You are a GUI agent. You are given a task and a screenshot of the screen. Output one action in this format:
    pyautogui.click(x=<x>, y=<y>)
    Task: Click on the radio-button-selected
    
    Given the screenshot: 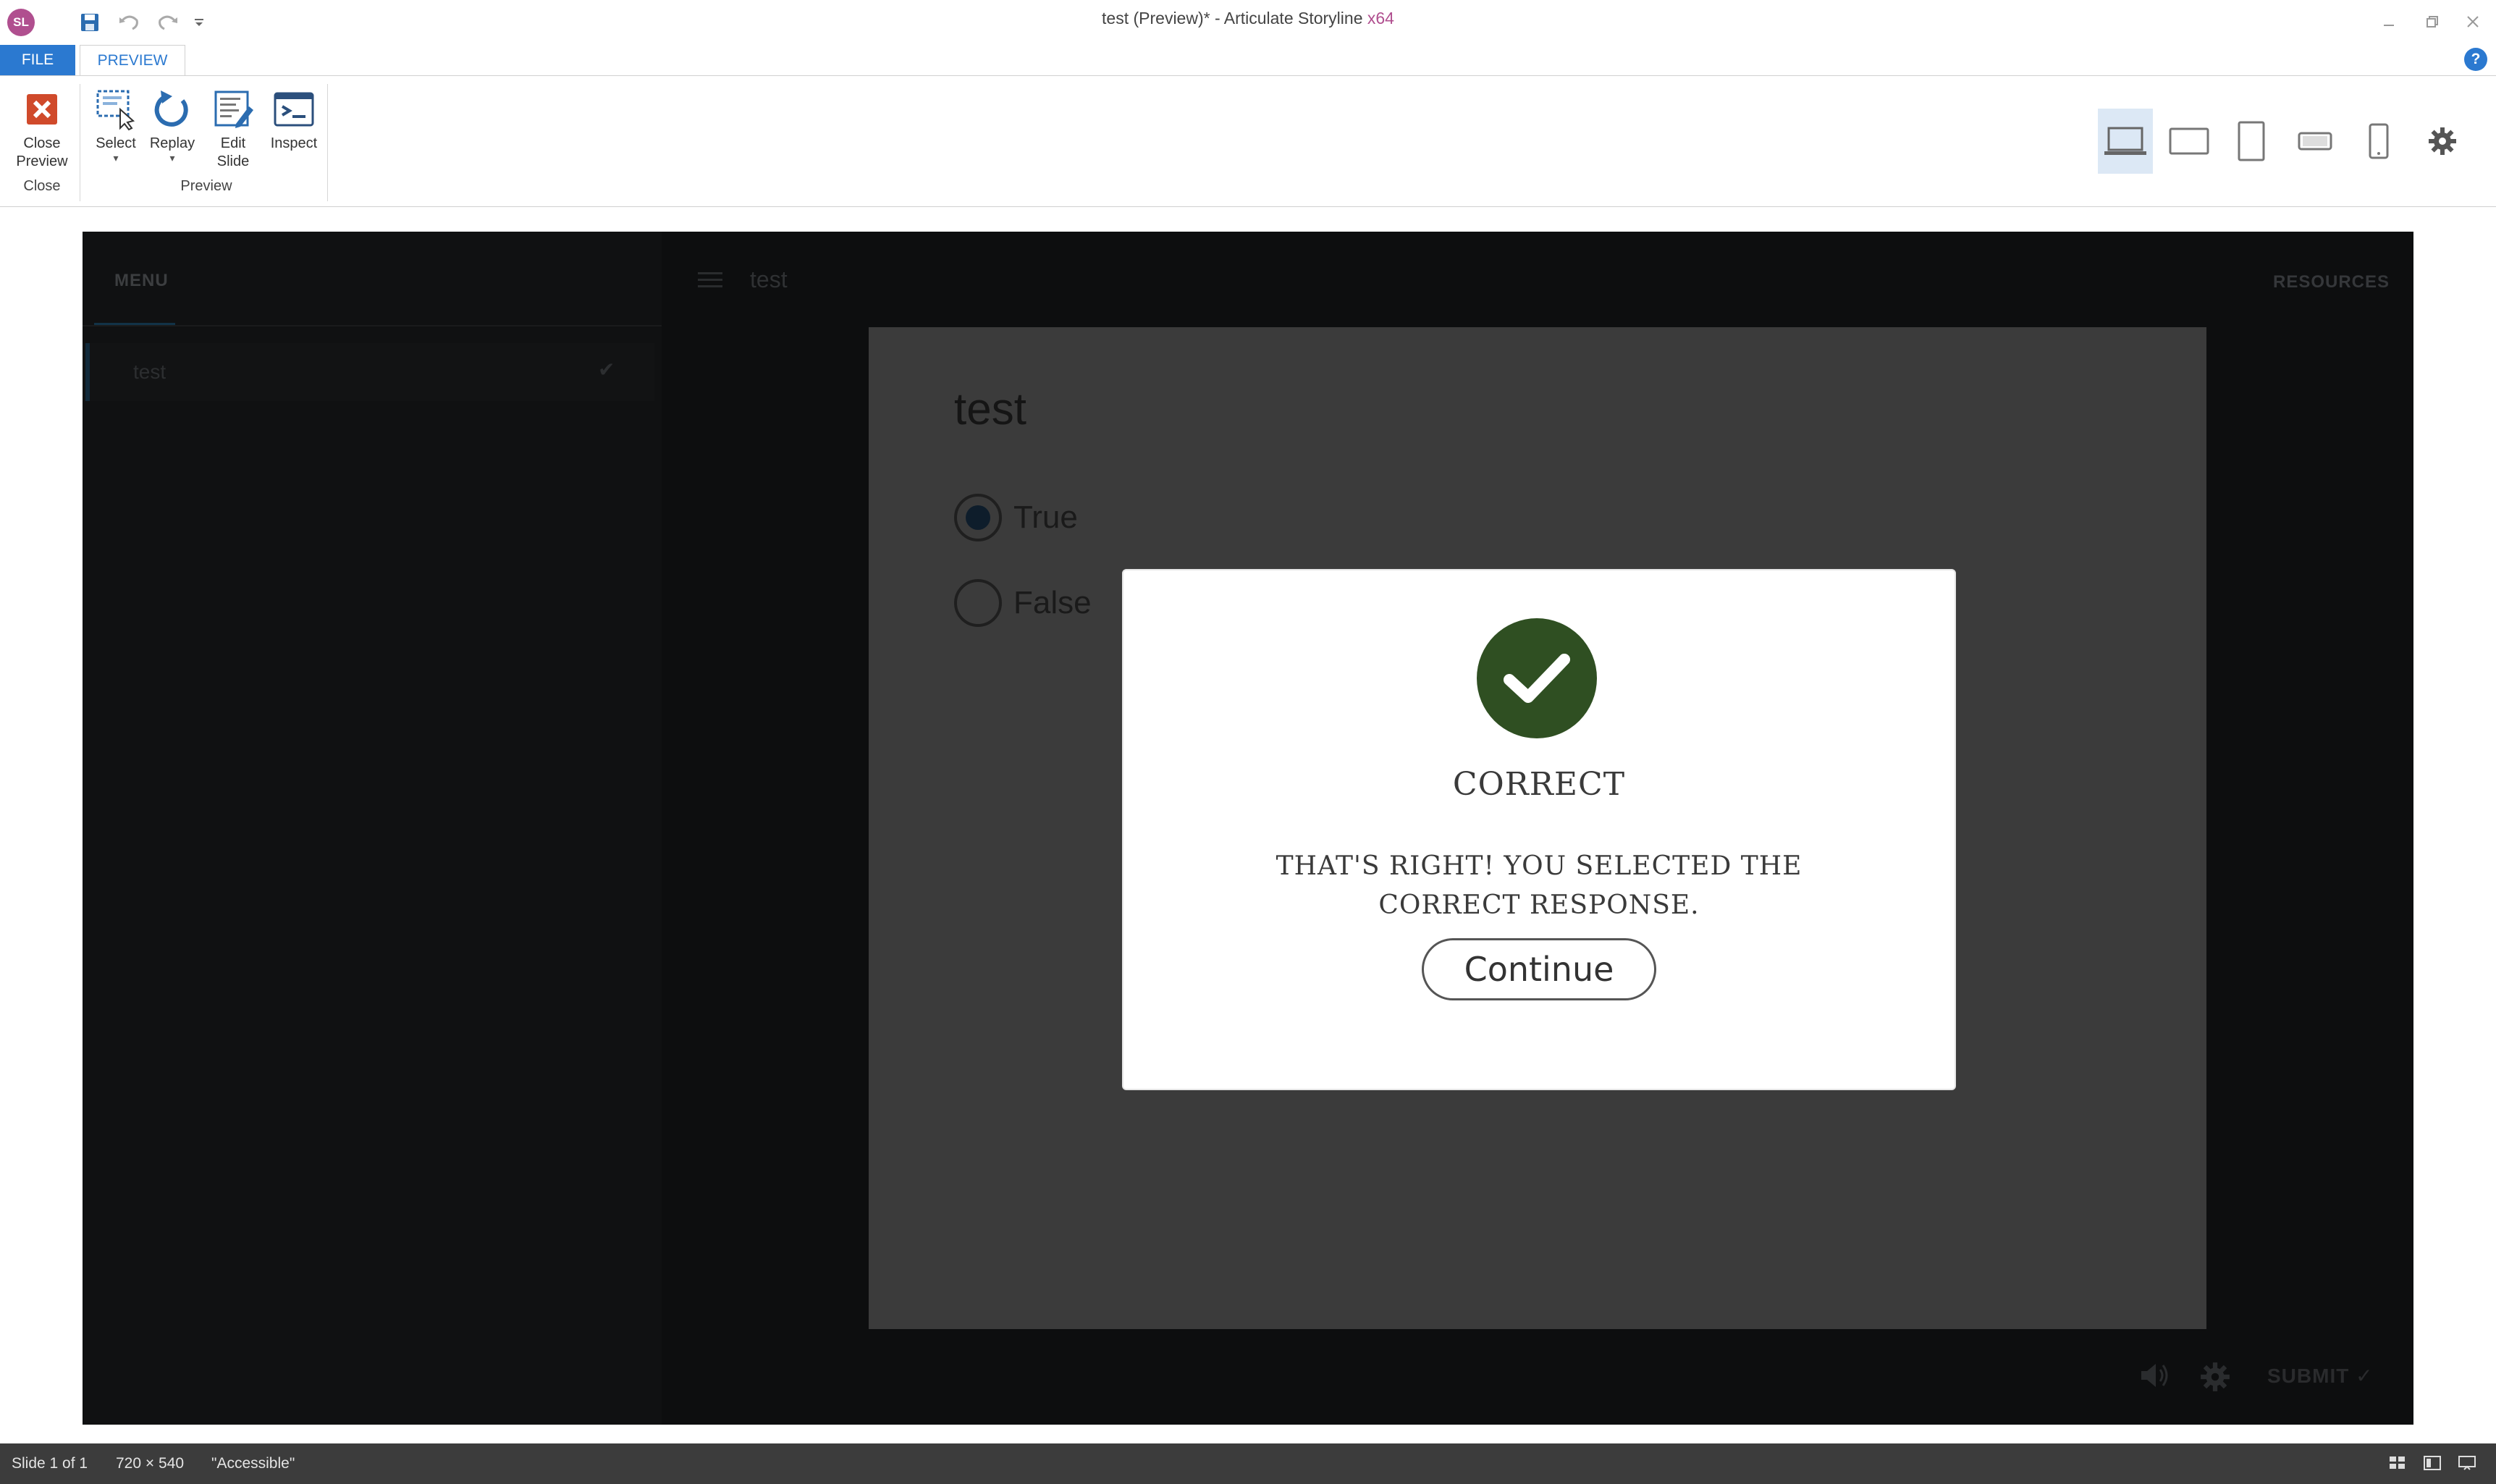 What is the action you would take?
    pyautogui.click(x=978, y=517)
    